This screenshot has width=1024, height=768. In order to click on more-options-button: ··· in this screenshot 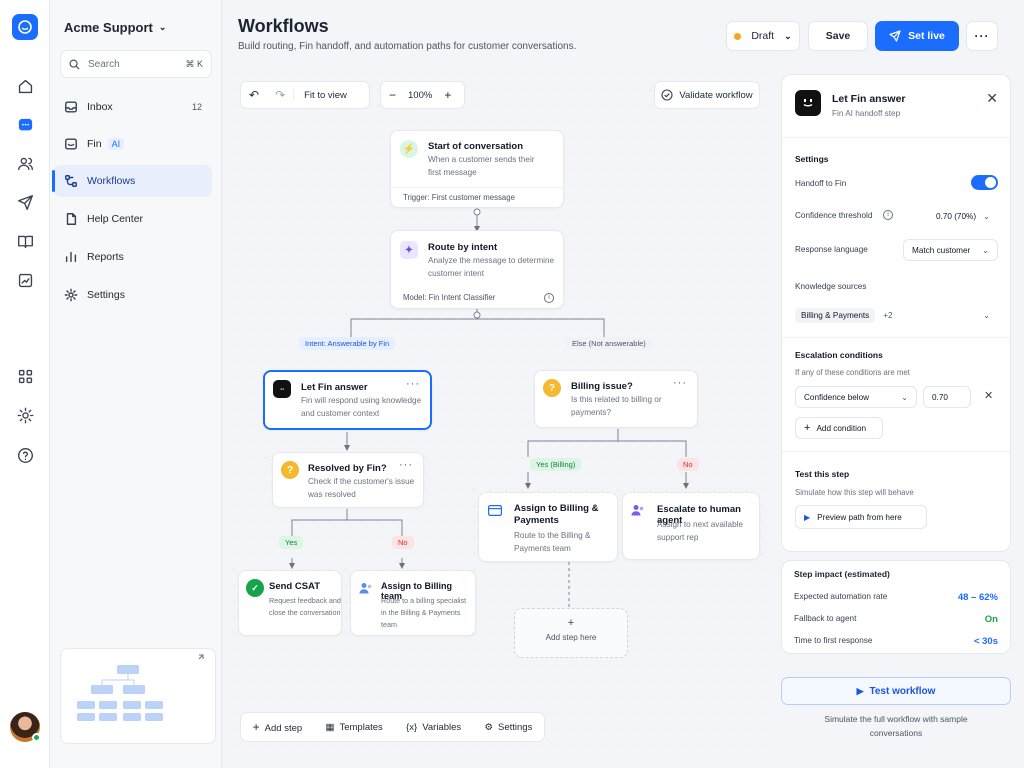, I will do `click(982, 36)`.